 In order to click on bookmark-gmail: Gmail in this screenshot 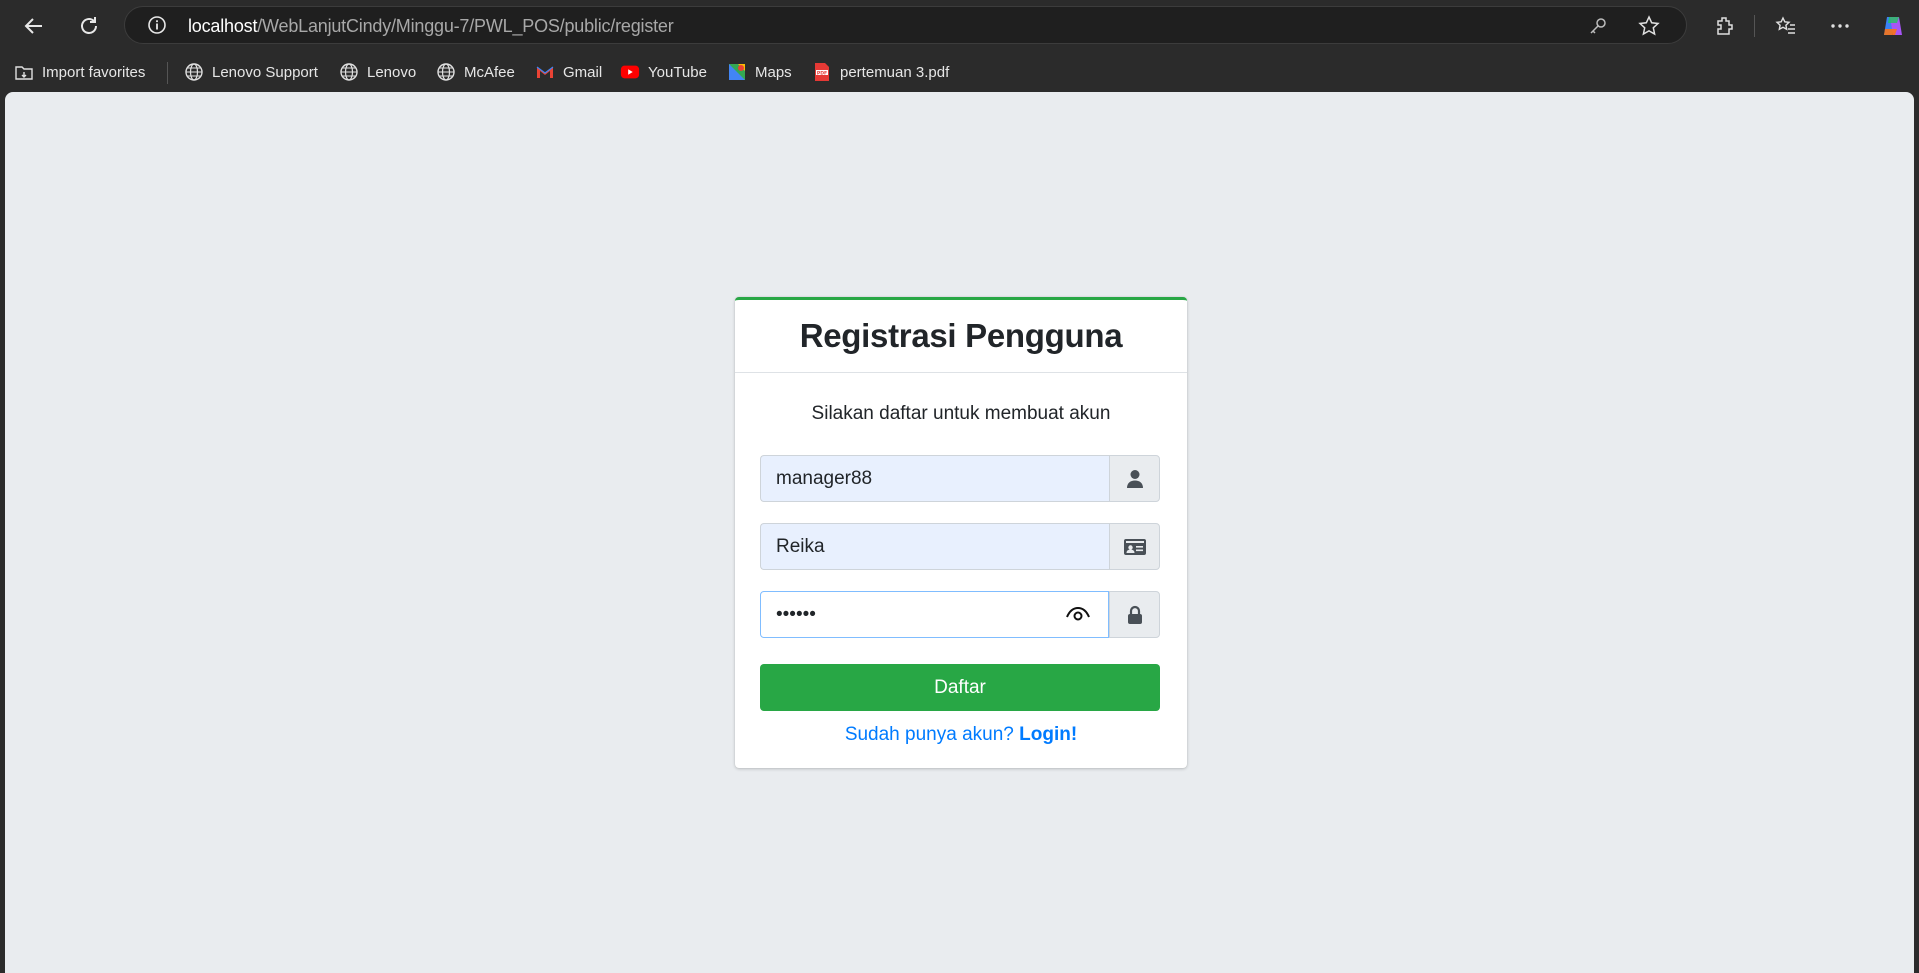, I will do `click(568, 72)`.